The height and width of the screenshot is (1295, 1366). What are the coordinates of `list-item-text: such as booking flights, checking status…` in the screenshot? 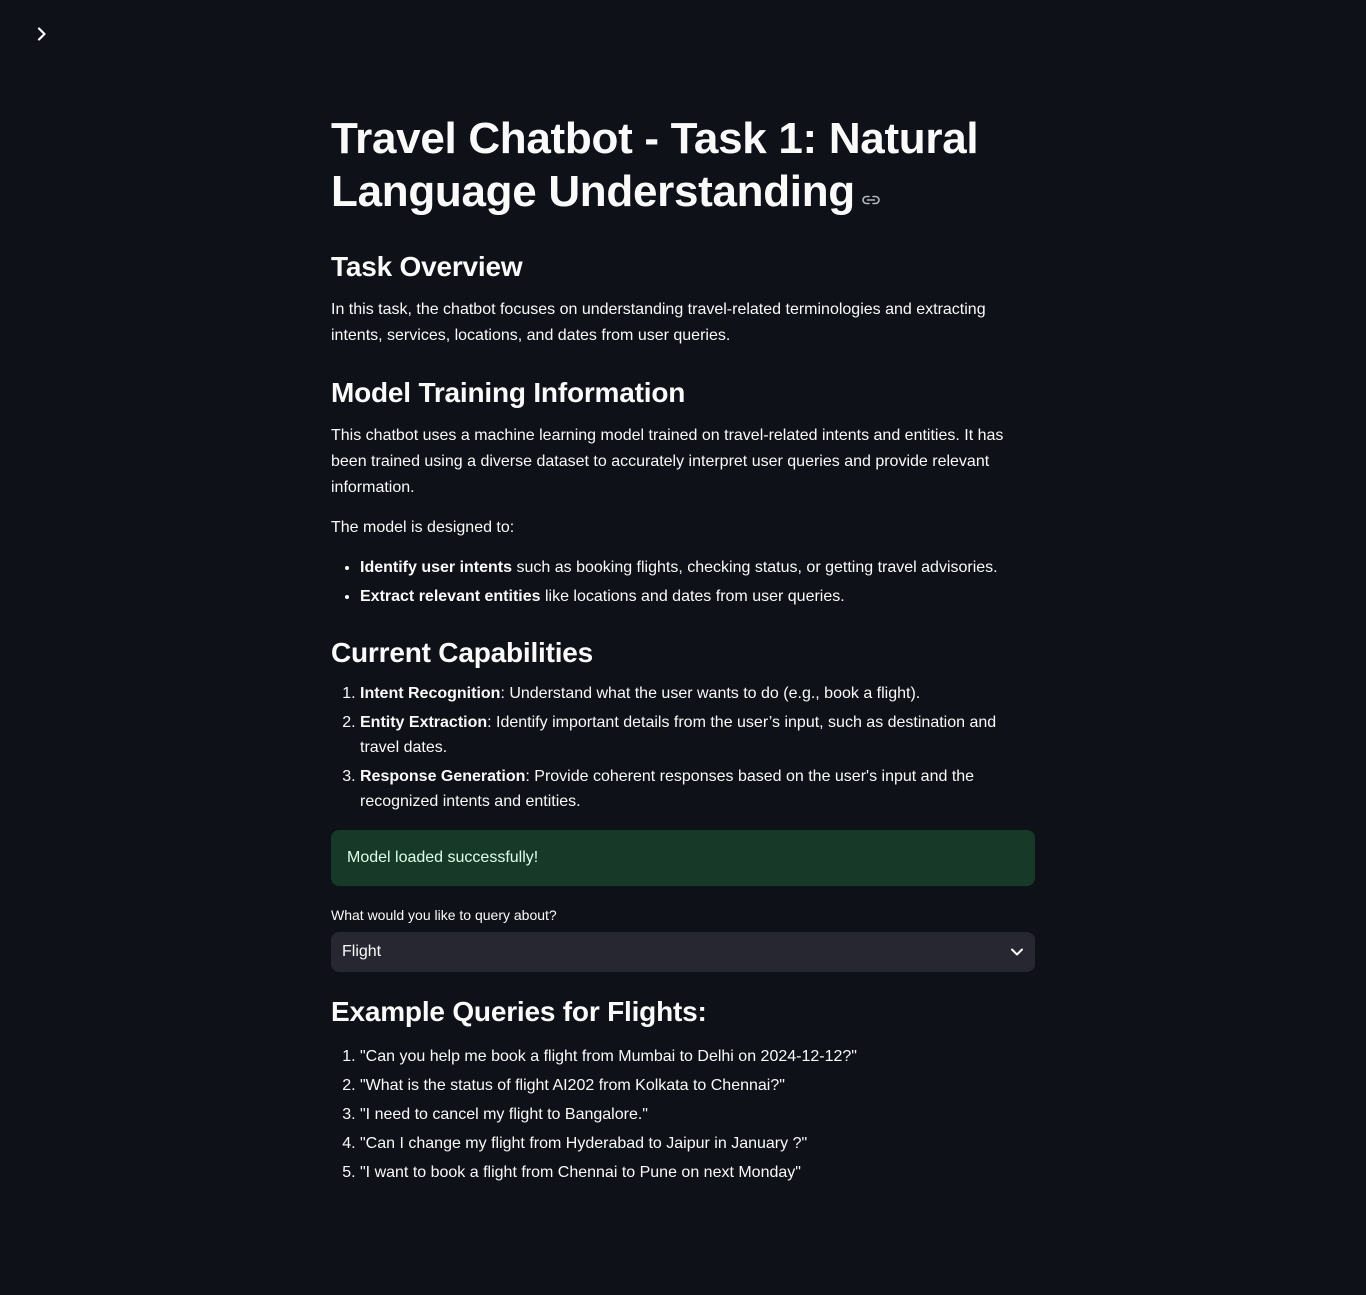 It's located at (755, 567).